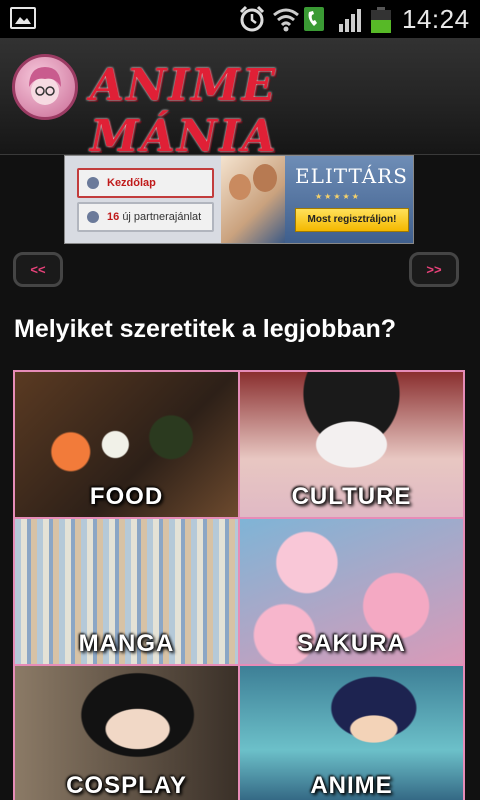 The height and width of the screenshot is (800, 480). What do you see at coordinates (126, 733) in the screenshot?
I see `tile-cosplay: COSPLAY` at bounding box center [126, 733].